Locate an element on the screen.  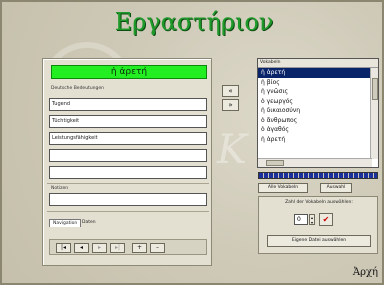
page-title: Εργαστήριον is located at coordinates (194, 22).